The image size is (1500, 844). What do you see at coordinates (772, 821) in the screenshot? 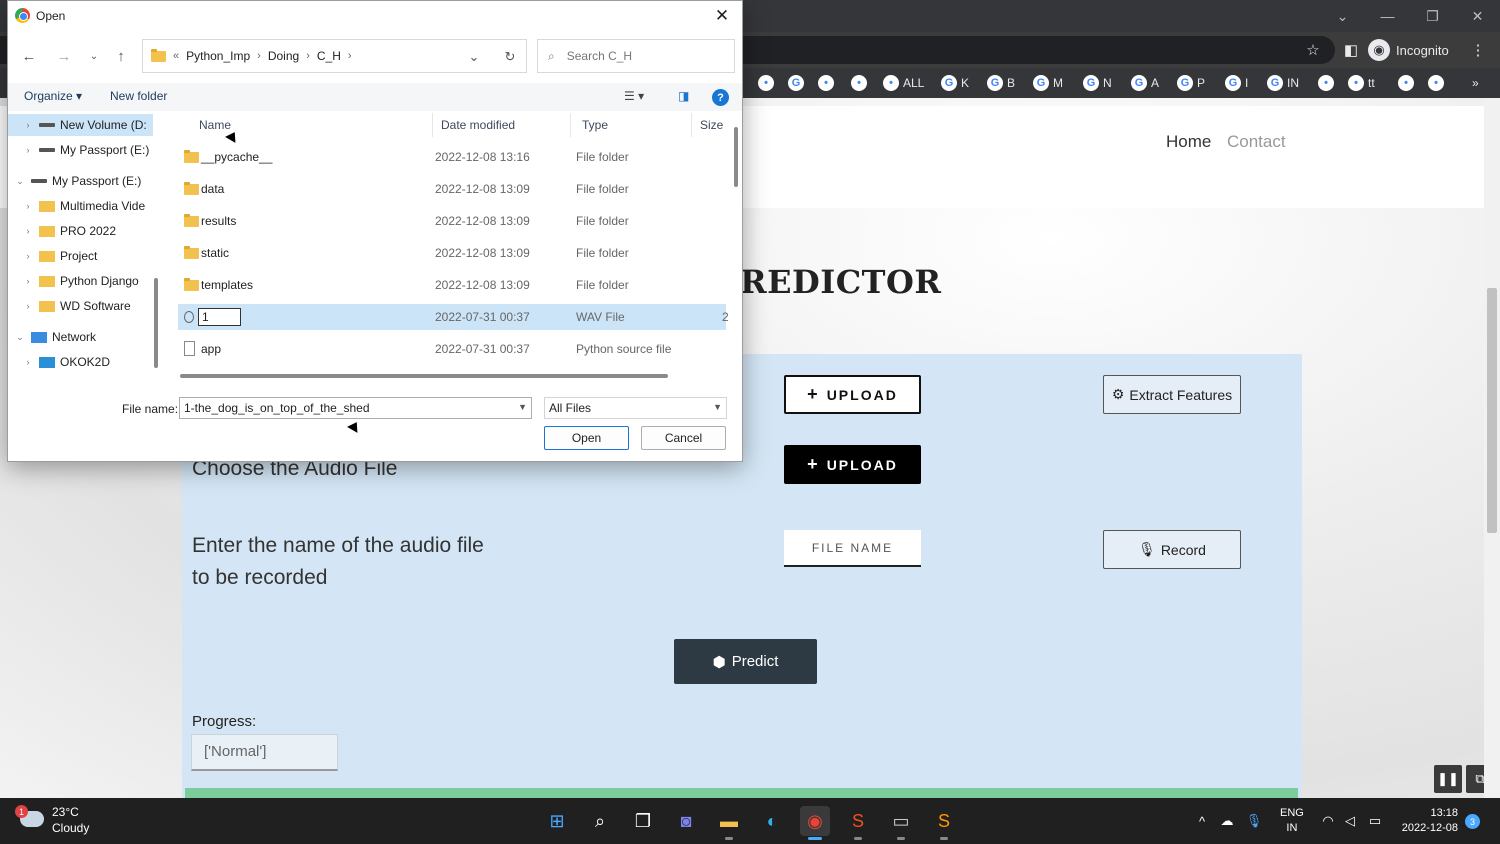
I see `edge-icon: ◐` at bounding box center [772, 821].